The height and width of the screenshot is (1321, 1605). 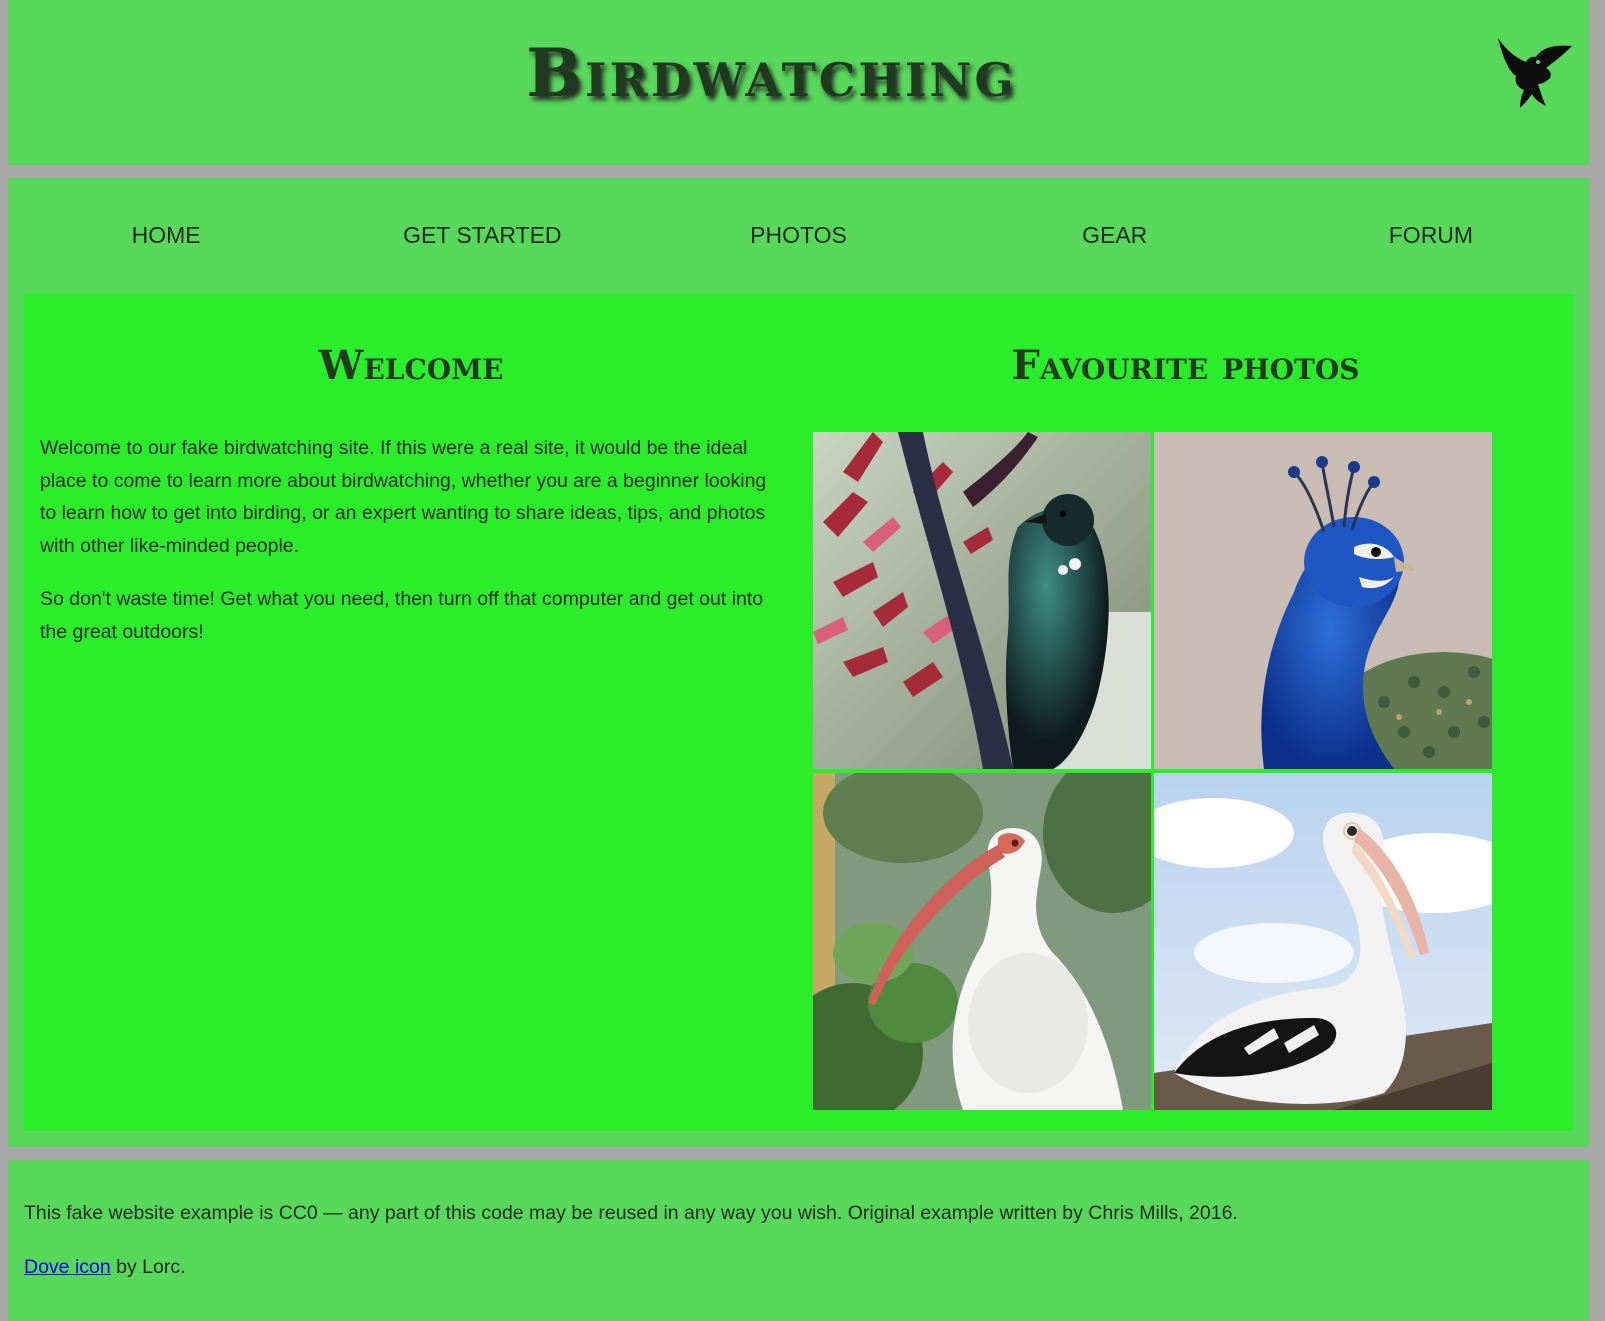 I want to click on welcome-heading: Welcome, so click(x=411, y=365).